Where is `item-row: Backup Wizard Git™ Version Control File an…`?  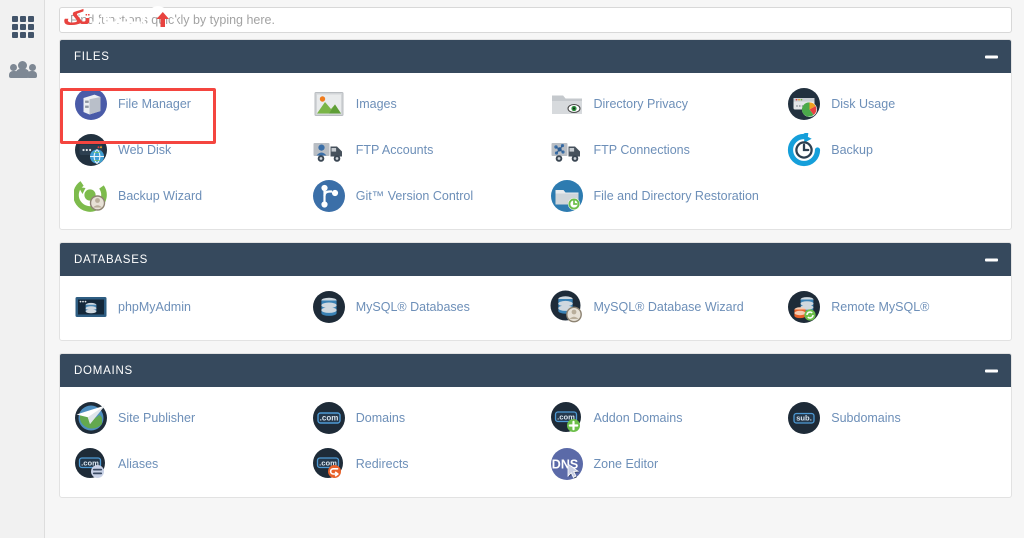
item-row: Backup Wizard Git™ Version Control File an… is located at coordinates (535, 196).